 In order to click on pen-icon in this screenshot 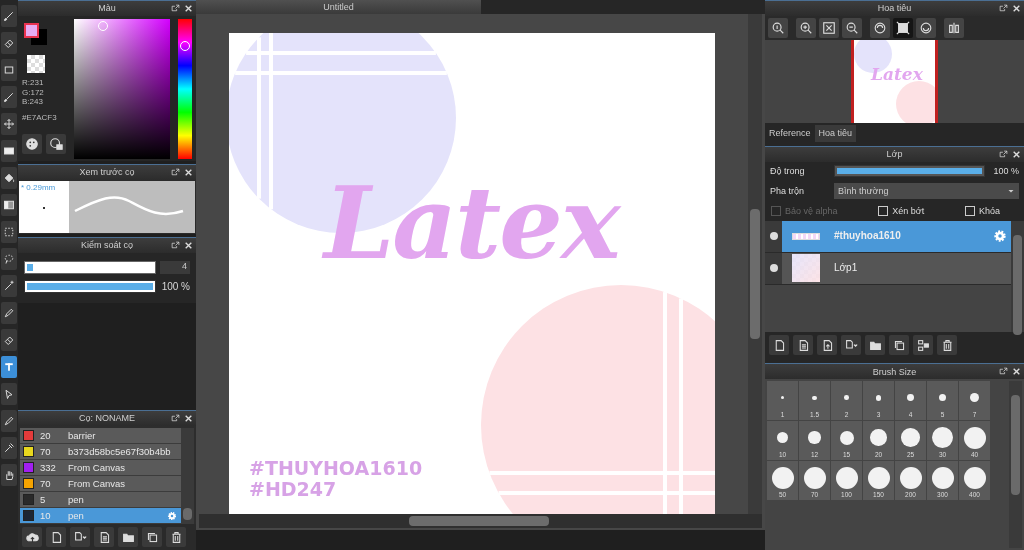, I will do `click(9, 313)`.